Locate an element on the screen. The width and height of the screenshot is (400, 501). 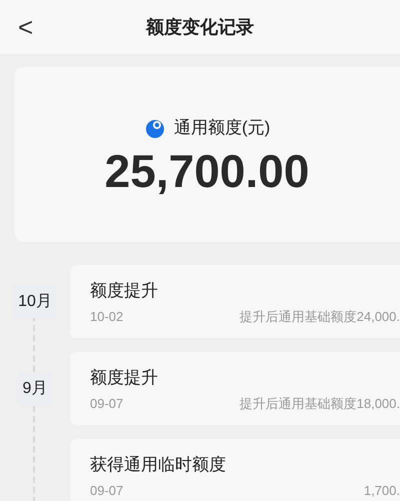
back-button: < is located at coordinates (26, 27).